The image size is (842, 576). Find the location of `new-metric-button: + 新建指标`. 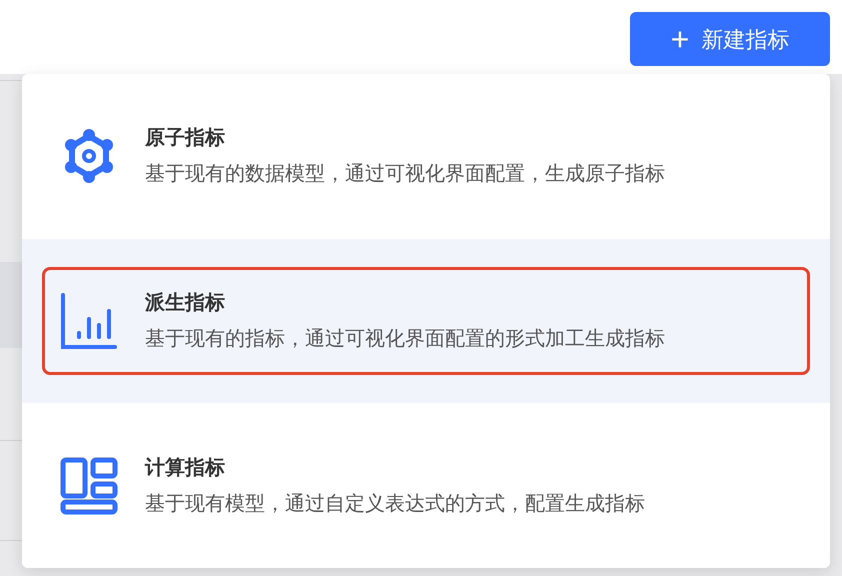

new-metric-button: + 新建指标 is located at coordinates (730, 39).